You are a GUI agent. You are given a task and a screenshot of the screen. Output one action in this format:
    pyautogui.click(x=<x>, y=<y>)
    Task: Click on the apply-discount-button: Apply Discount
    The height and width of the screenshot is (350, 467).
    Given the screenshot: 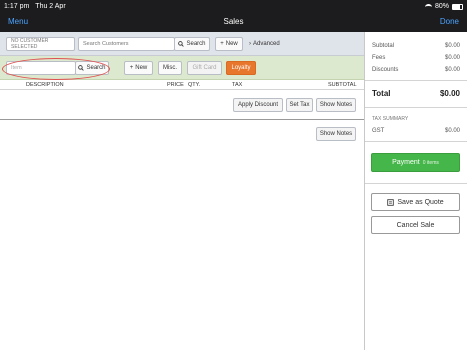 What is the action you would take?
    pyautogui.click(x=258, y=105)
    